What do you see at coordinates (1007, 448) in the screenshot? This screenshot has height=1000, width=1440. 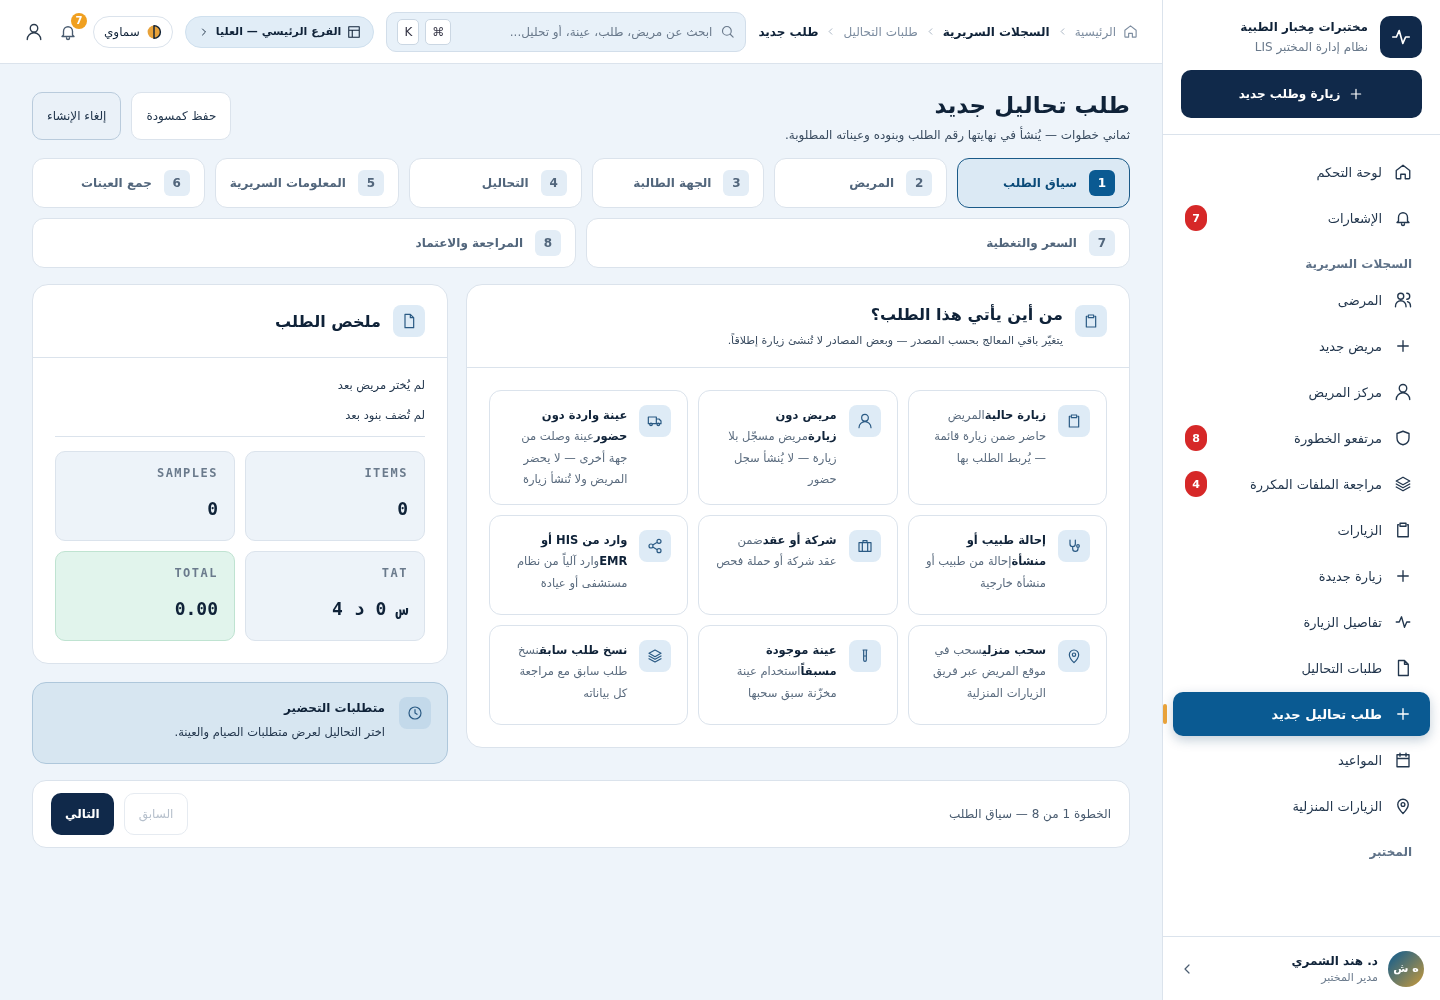 I see `source-option-card: زيارة حاليةالمريض حاضر ضمن زيارة قائمة — يُربط الطلب بها` at bounding box center [1007, 448].